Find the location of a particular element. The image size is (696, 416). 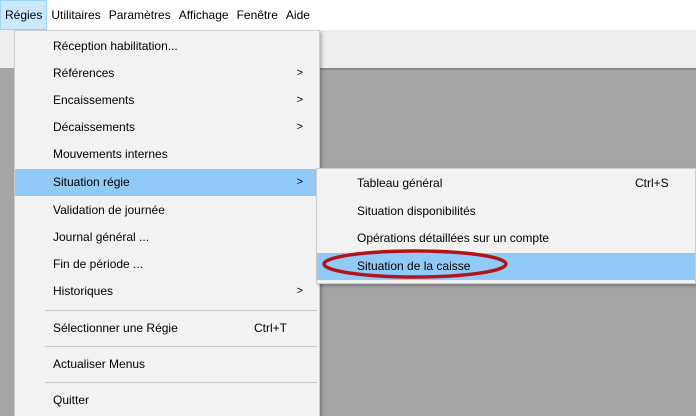

menu-item-label: Situation régie is located at coordinates (91, 182).